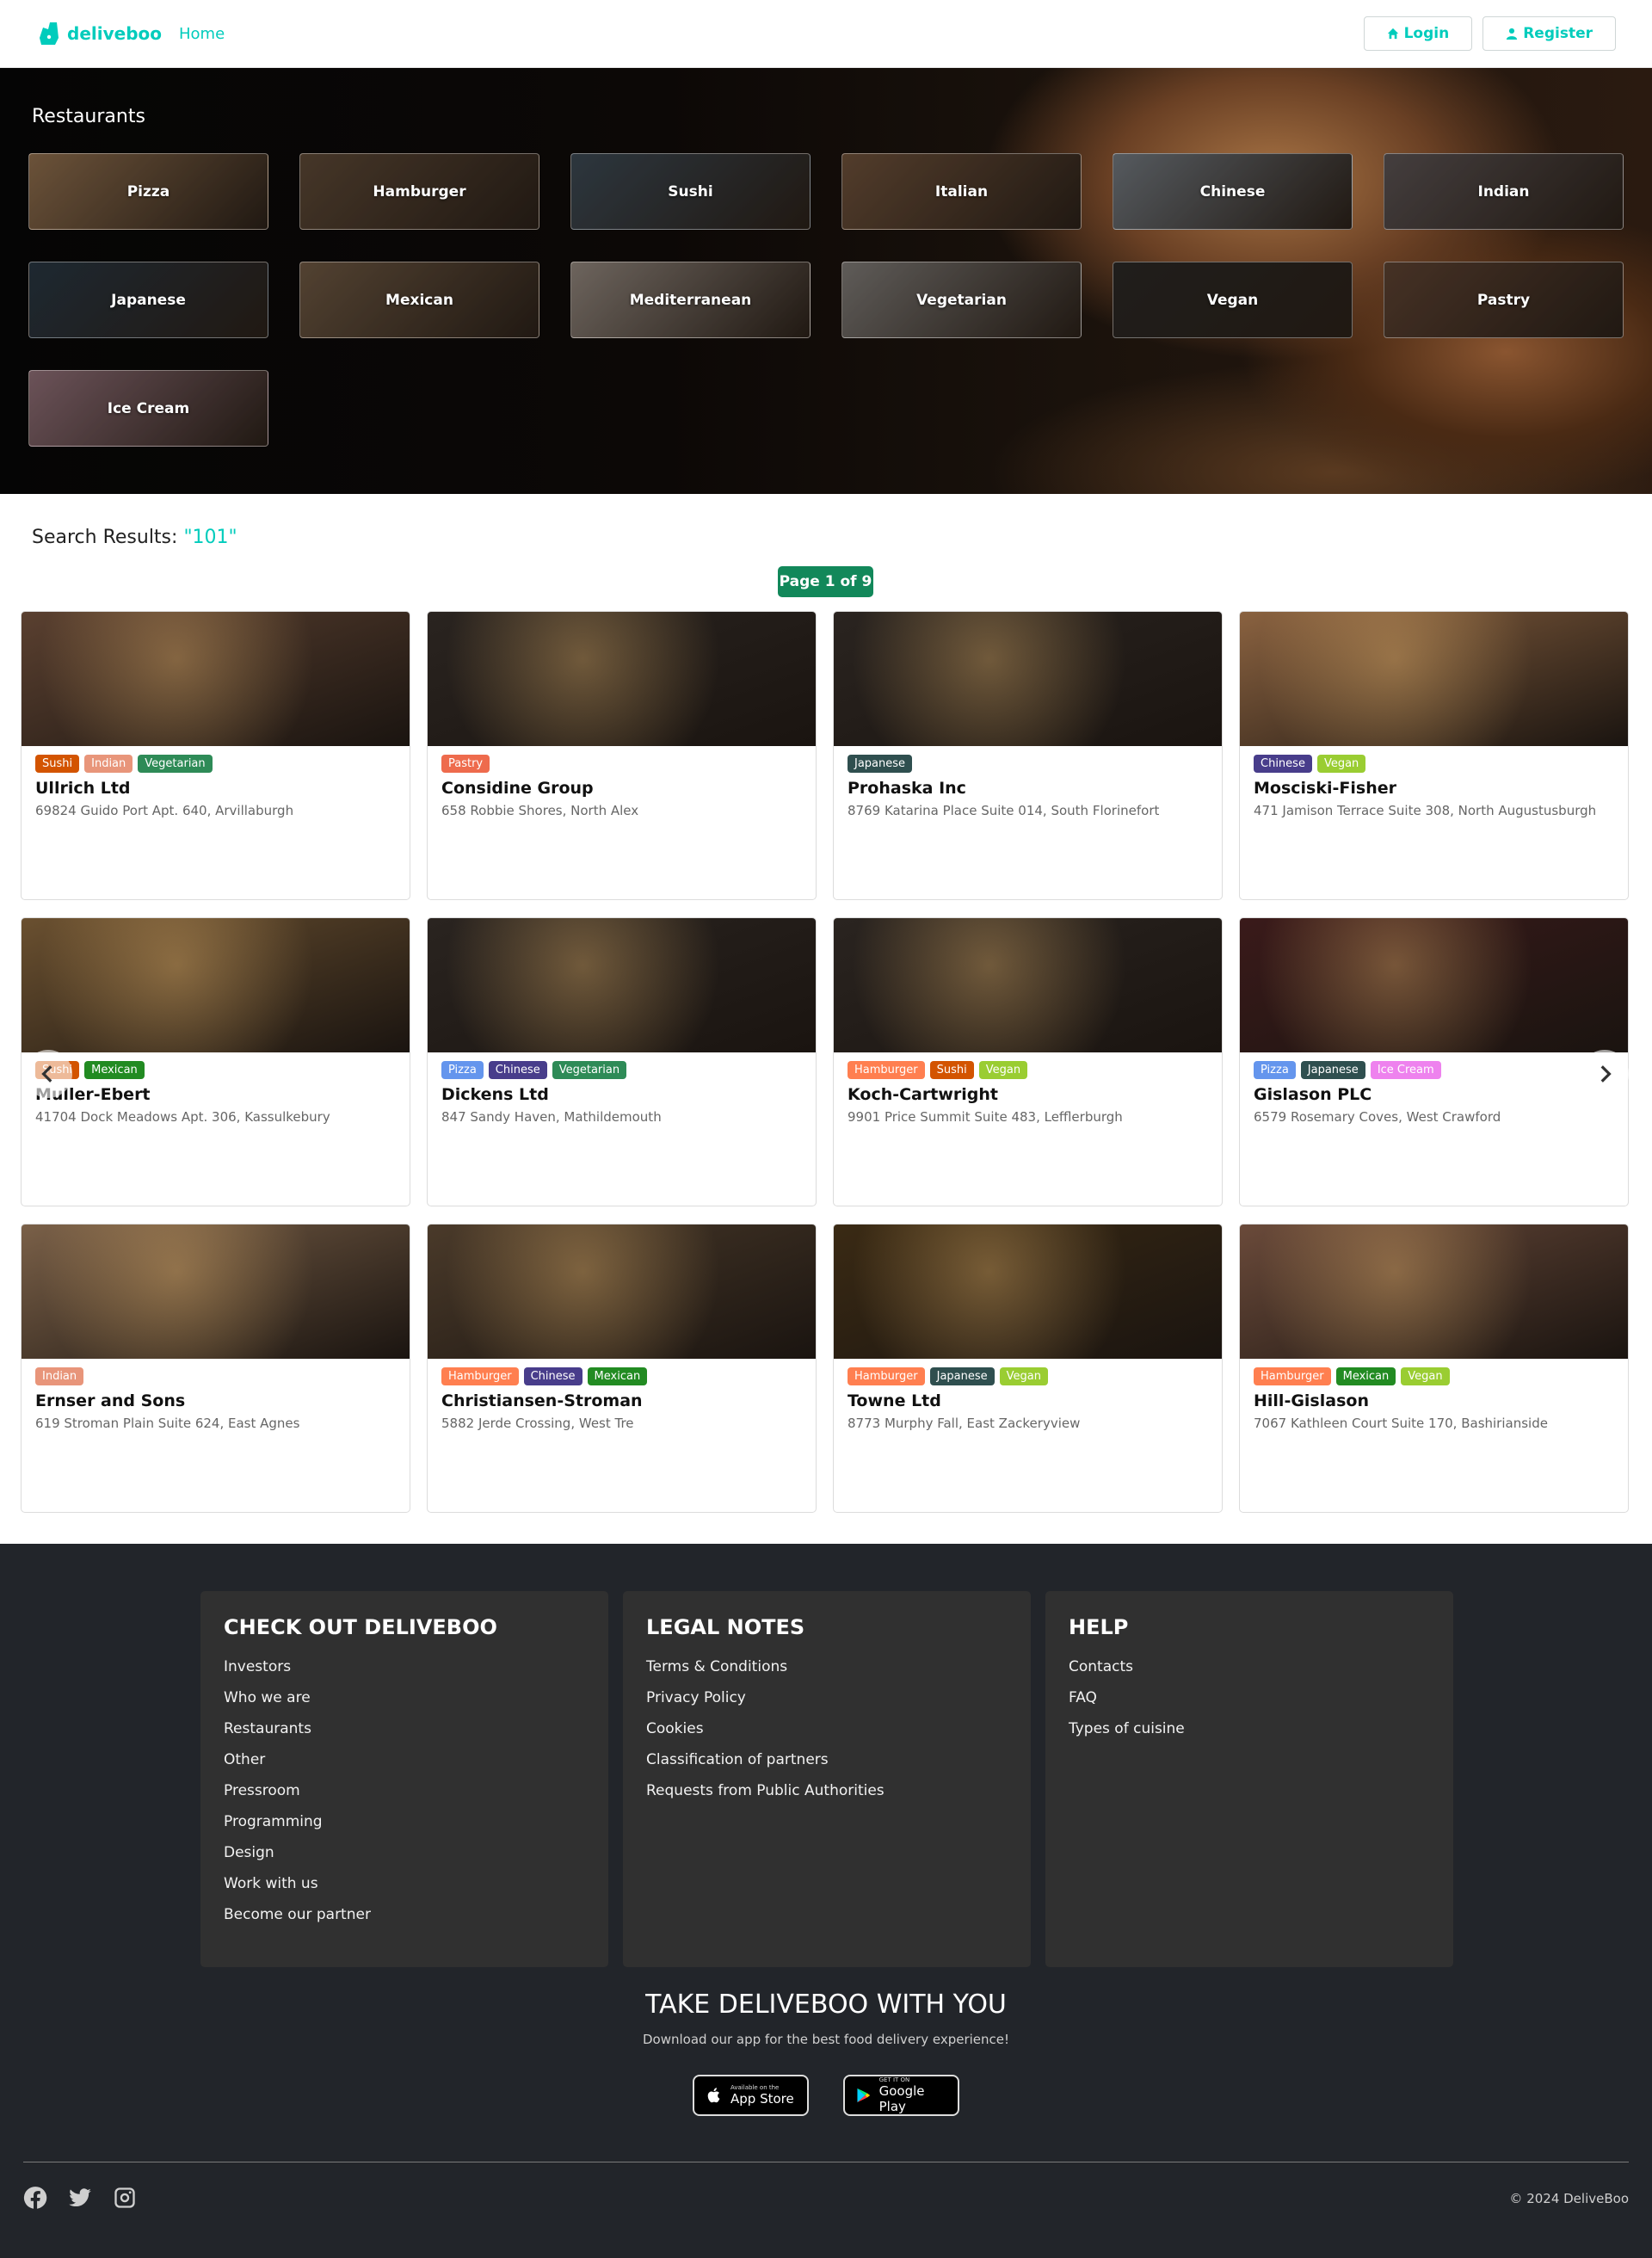  What do you see at coordinates (1377, 1117) in the screenshot?
I see `restaurant-address: 6579 Rosemary Coves, West Crawford` at bounding box center [1377, 1117].